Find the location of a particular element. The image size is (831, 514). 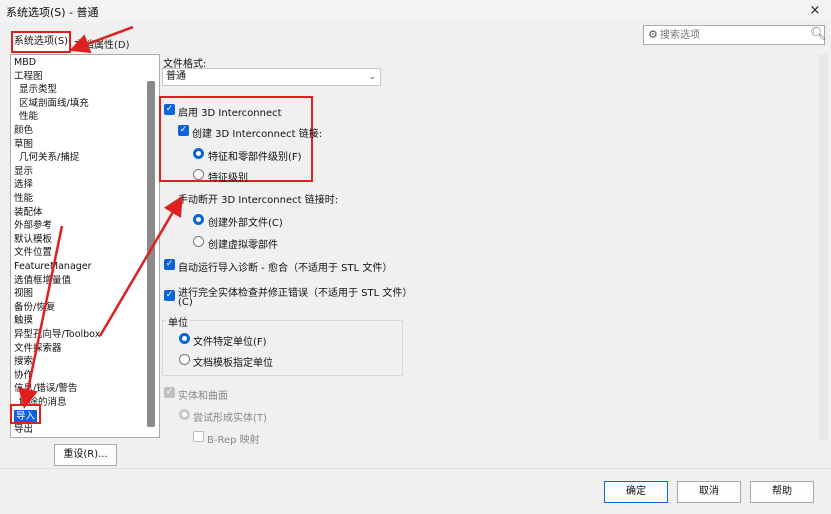

full-check-label: 进行完全实体检查并修正错误（不适用于 STL 文件） is located at coordinates (295, 293).